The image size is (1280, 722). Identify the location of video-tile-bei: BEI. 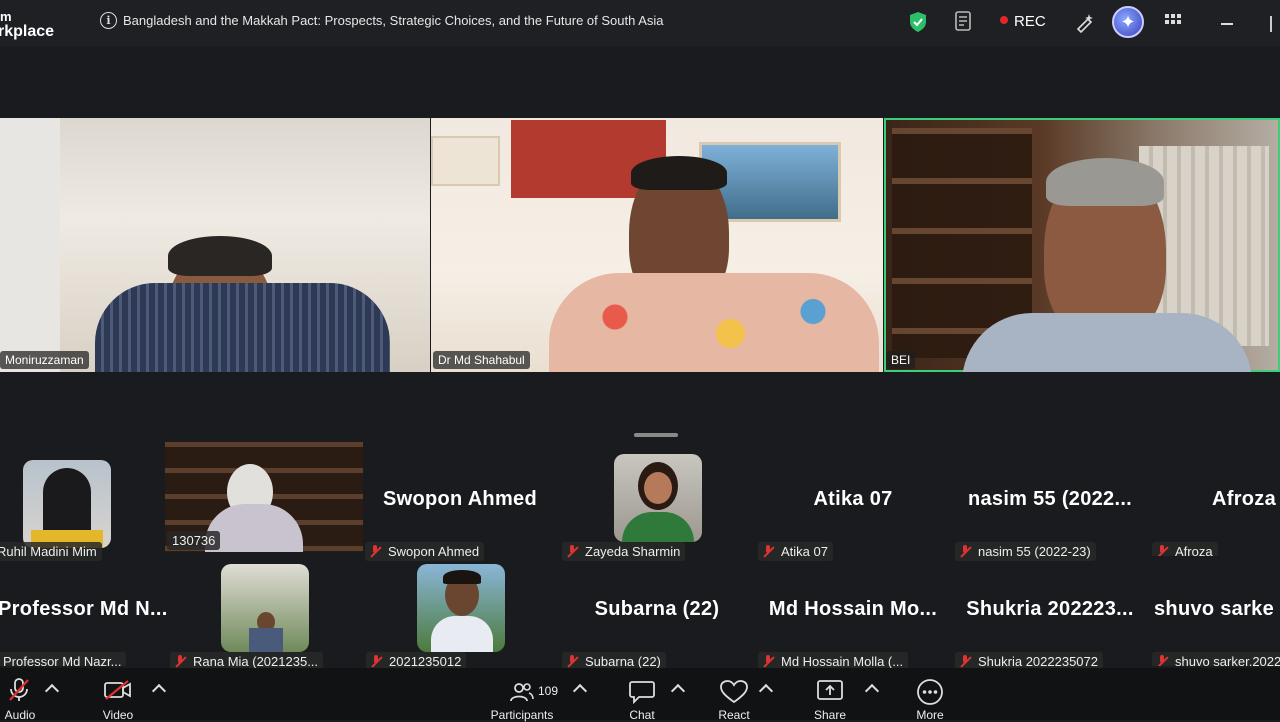
(1082, 245).